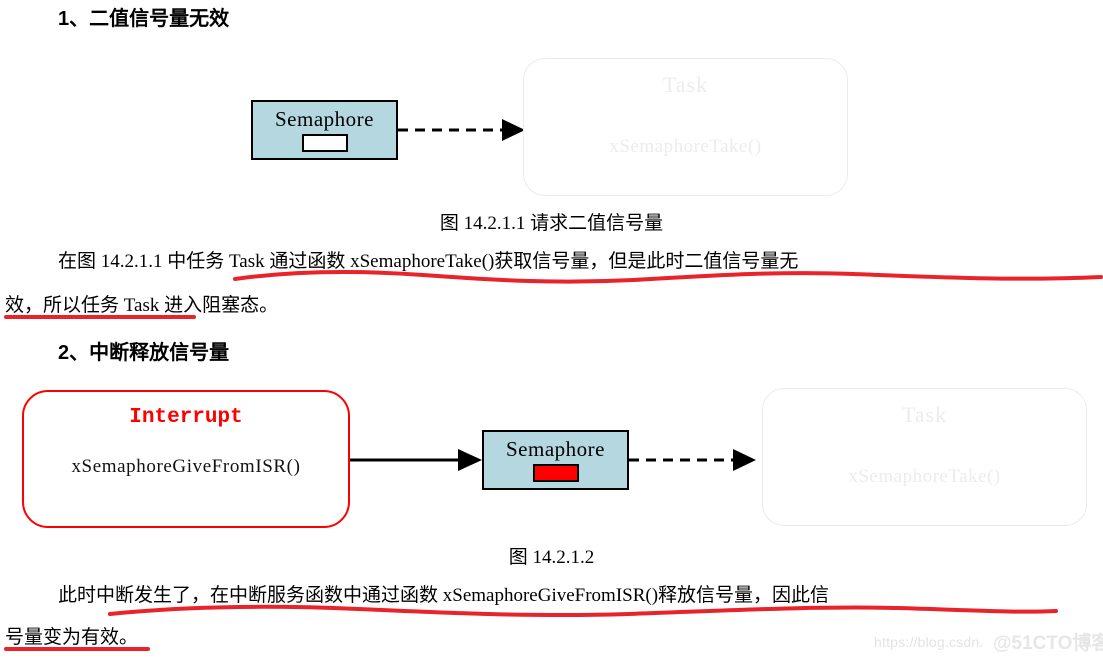 The height and width of the screenshot is (661, 1103). Describe the element at coordinates (551, 223) in the screenshot. I see `figure-caption-1: 图 14.2.1.1 请求二值信号量` at that location.